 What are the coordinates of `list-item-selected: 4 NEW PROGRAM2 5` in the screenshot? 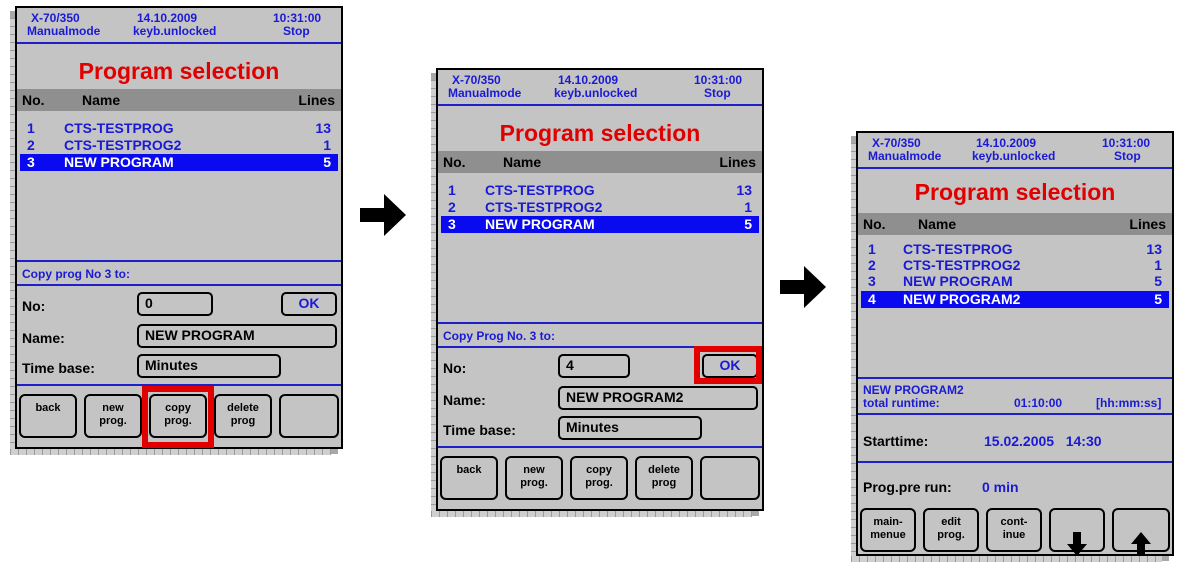 It's located at (1015, 299).